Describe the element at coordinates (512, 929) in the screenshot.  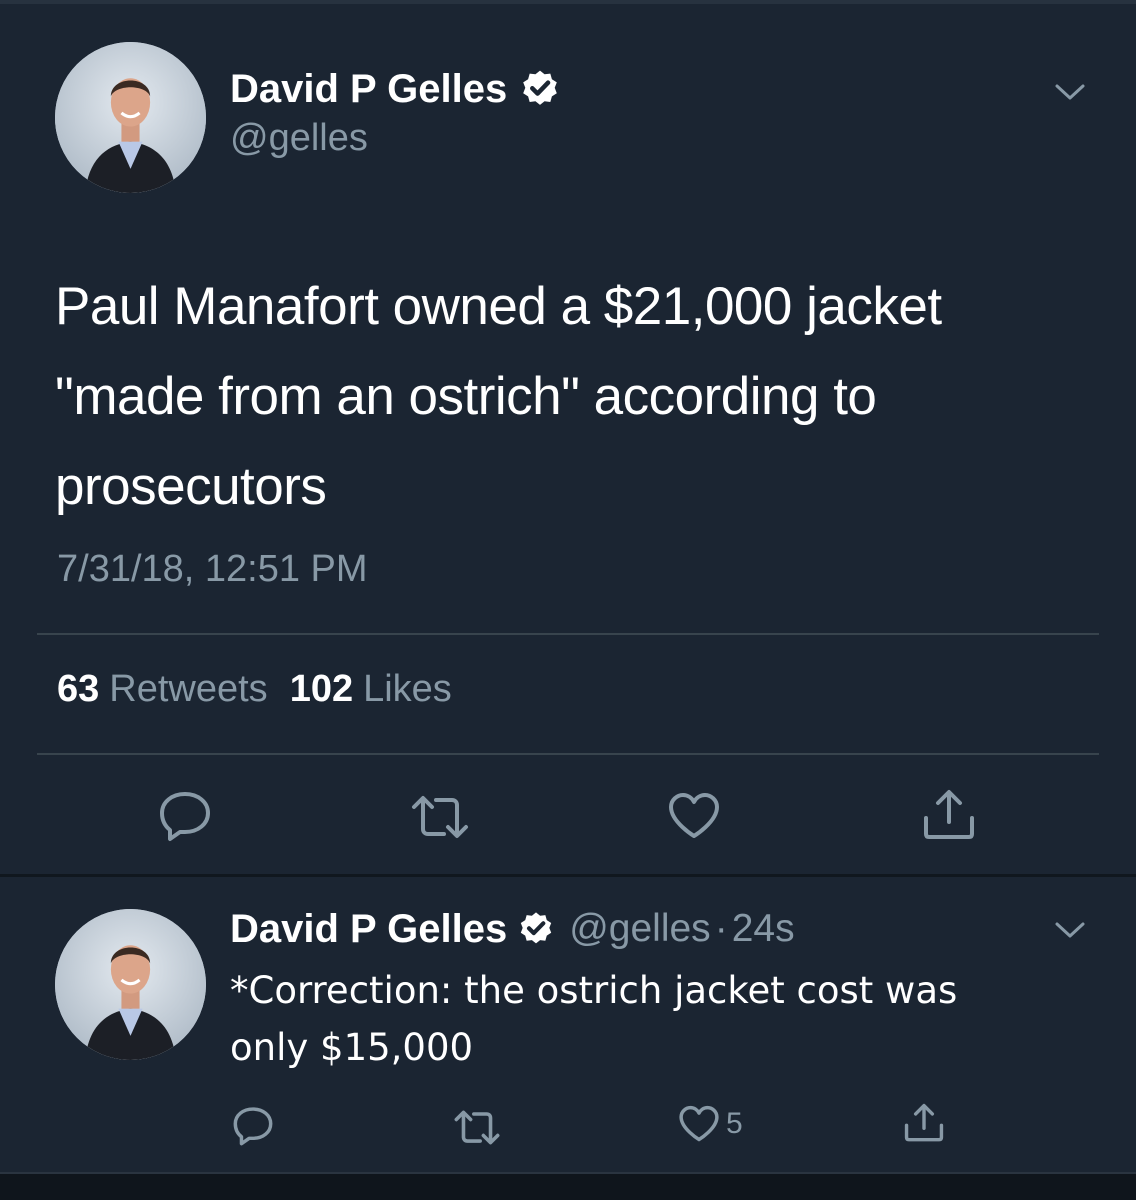
I see `reply-author-row: David P Gelles @gelles · 24s` at that location.